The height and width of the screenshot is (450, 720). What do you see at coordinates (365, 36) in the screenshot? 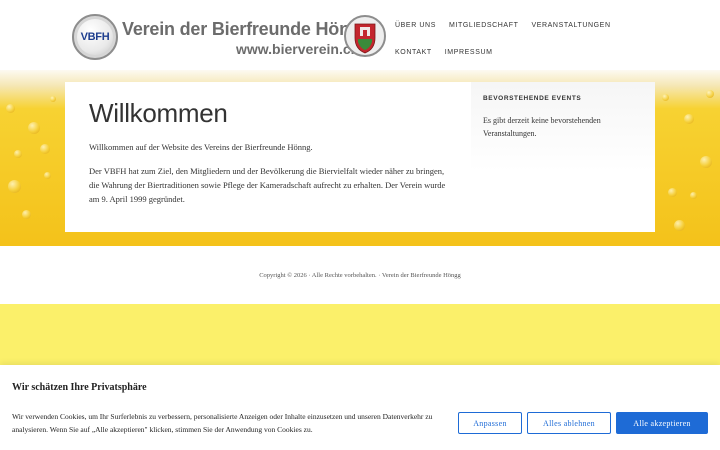
I see `coat-of-arms-icon` at bounding box center [365, 36].